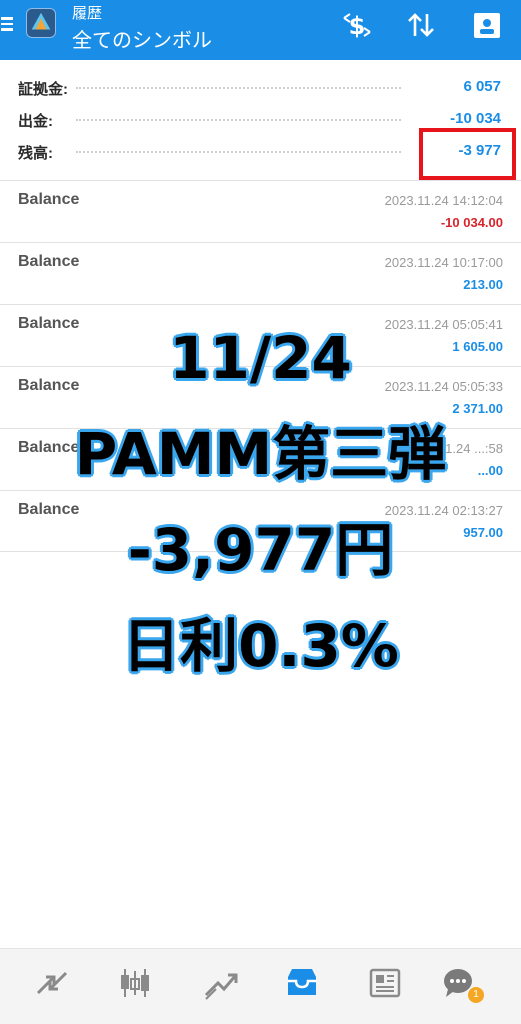 This screenshot has width=521, height=1024. Describe the element at coordinates (35, 153) in the screenshot. I see `summary-label: 残高:` at that location.